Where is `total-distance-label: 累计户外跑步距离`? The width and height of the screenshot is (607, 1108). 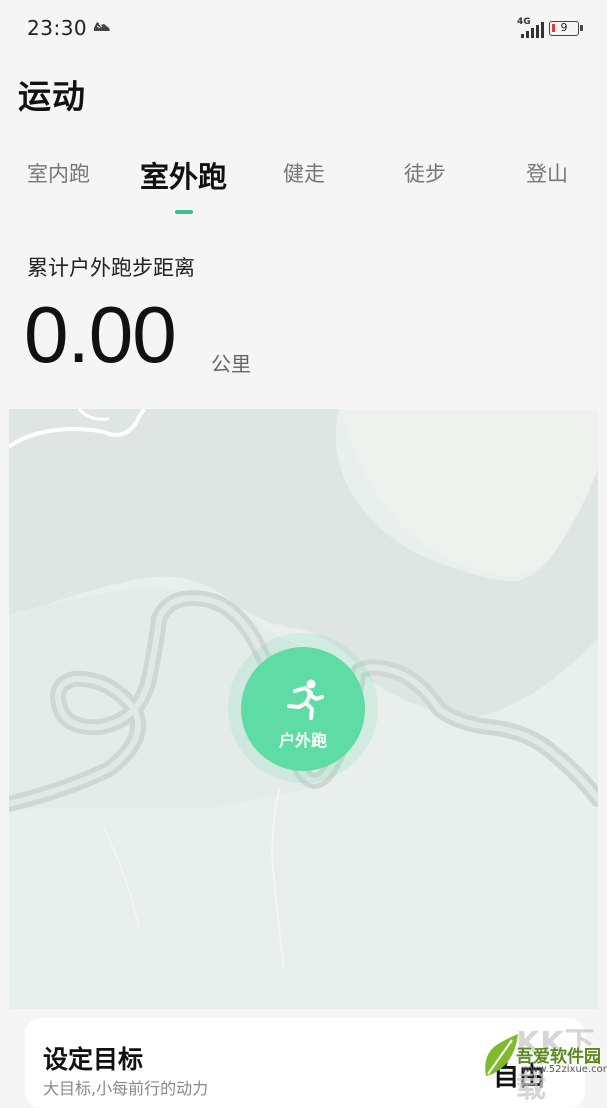
total-distance-label: 累计户外跑步距离 is located at coordinates (111, 268).